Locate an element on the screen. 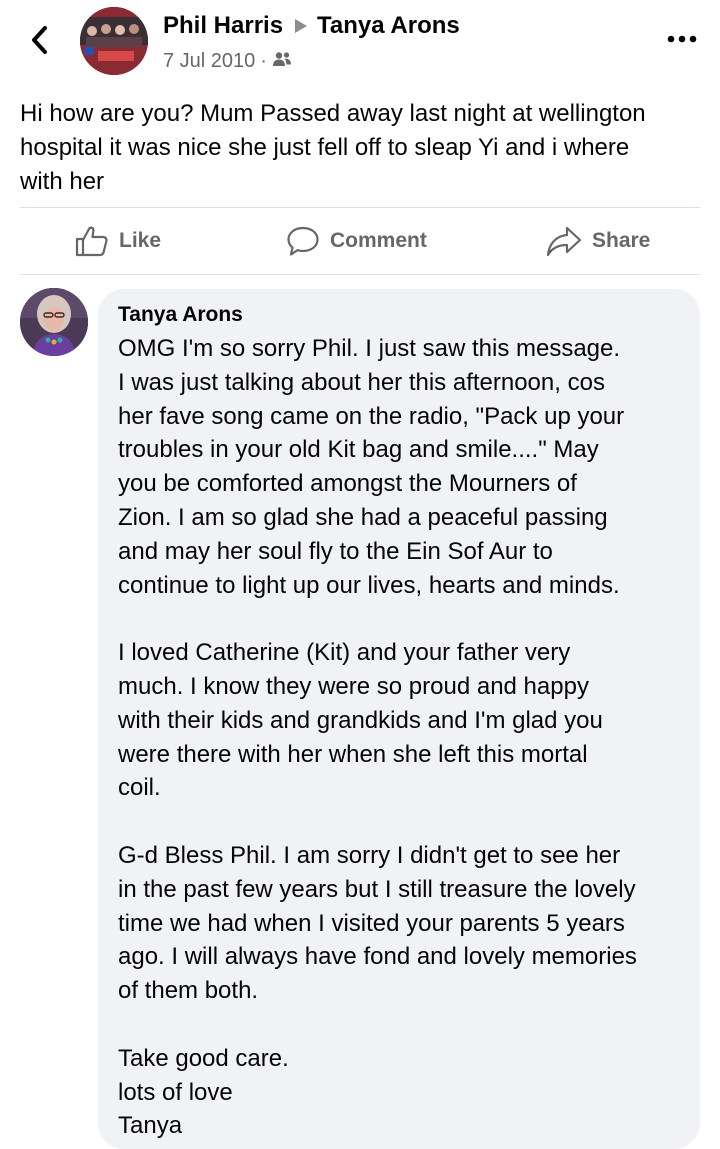  commenter-avatar is located at coordinates (54, 322).